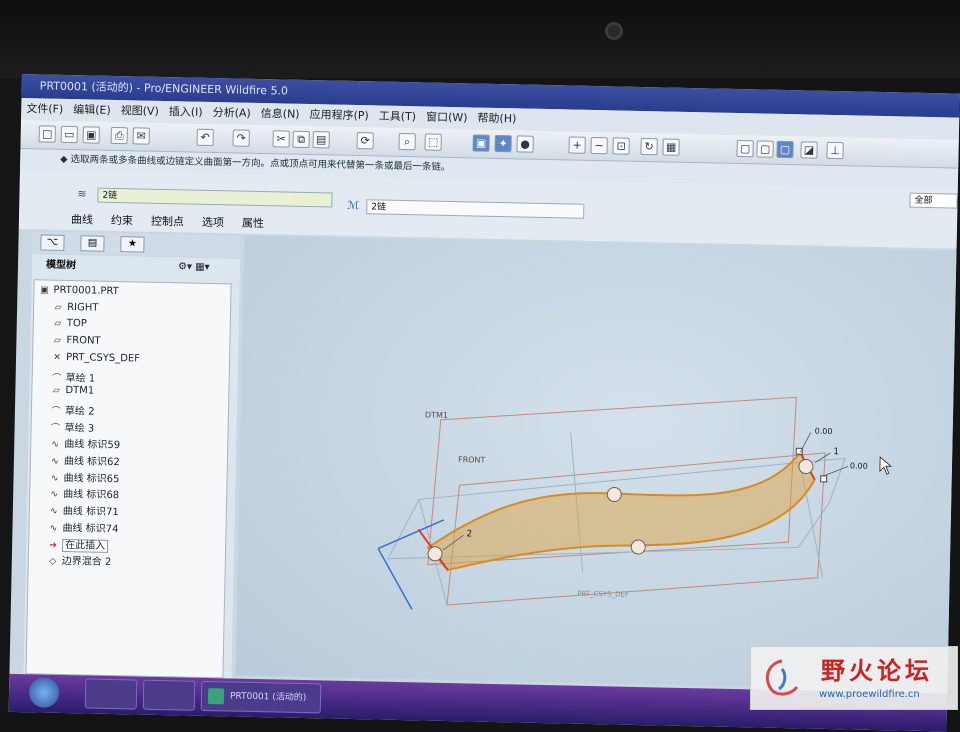 The height and width of the screenshot is (732, 960). Describe the element at coordinates (503, 143) in the screenshot. I see `spin-center-icon: ✦` at that location.